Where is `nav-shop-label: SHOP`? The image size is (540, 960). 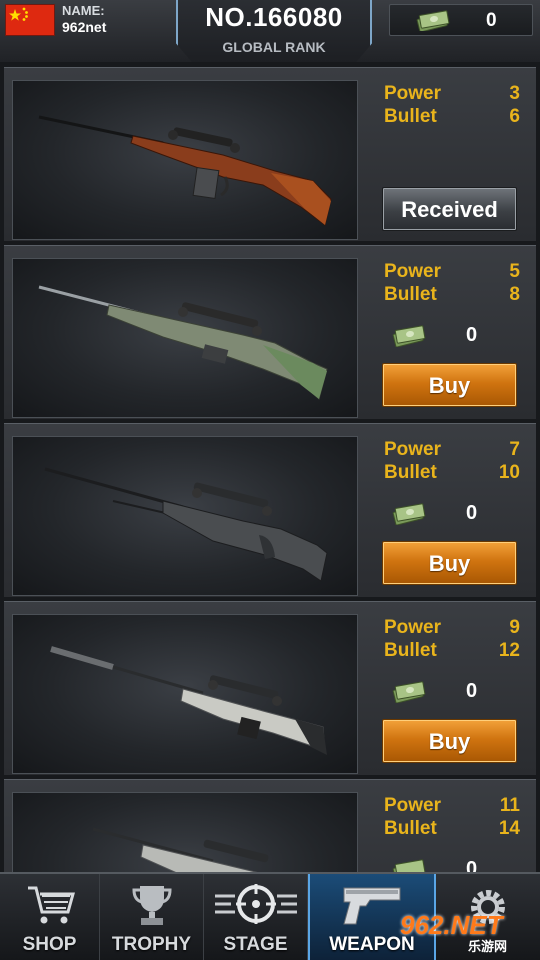 nav-shop-label: SHOP is located at coordinates (49, 944).